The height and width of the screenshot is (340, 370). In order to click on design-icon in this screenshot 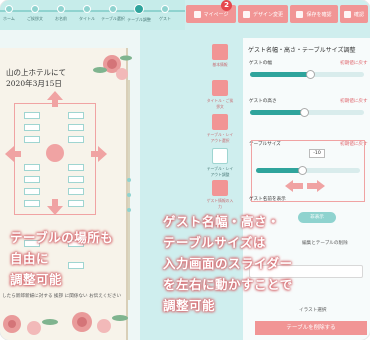, I will do `click(246, 14)`.